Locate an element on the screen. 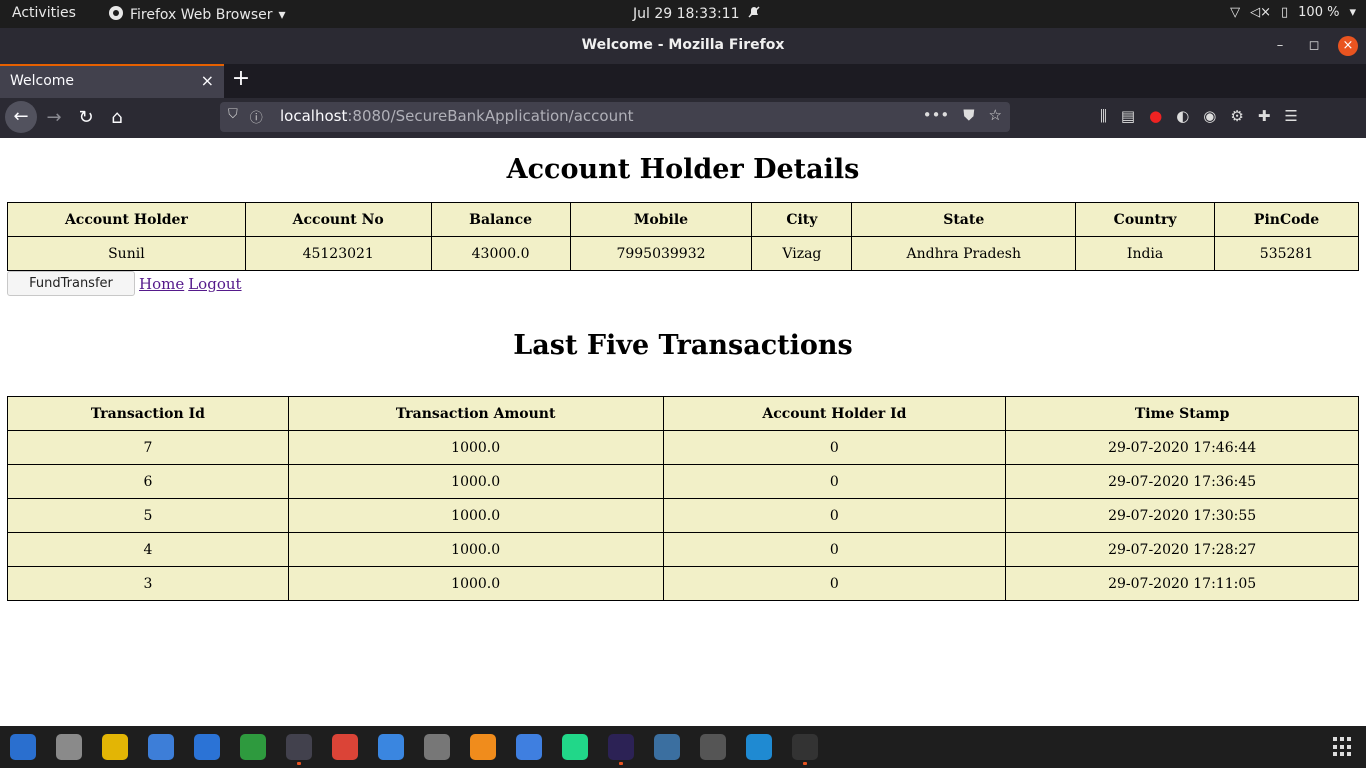 The image size is (1366, 768). eclipse-icon is located at coordinates (621, 749).